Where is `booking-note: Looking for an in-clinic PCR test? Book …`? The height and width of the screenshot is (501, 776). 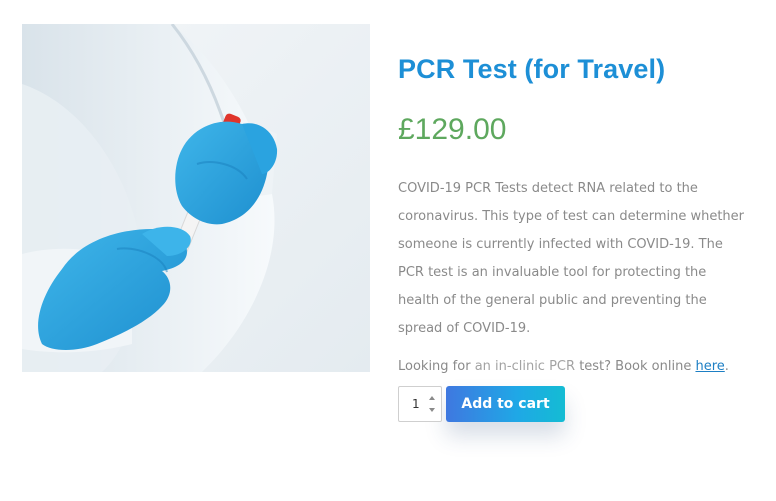
booking-note: Looking for an in-clinic PCR test? Book … is located at coordinates (578, 367).